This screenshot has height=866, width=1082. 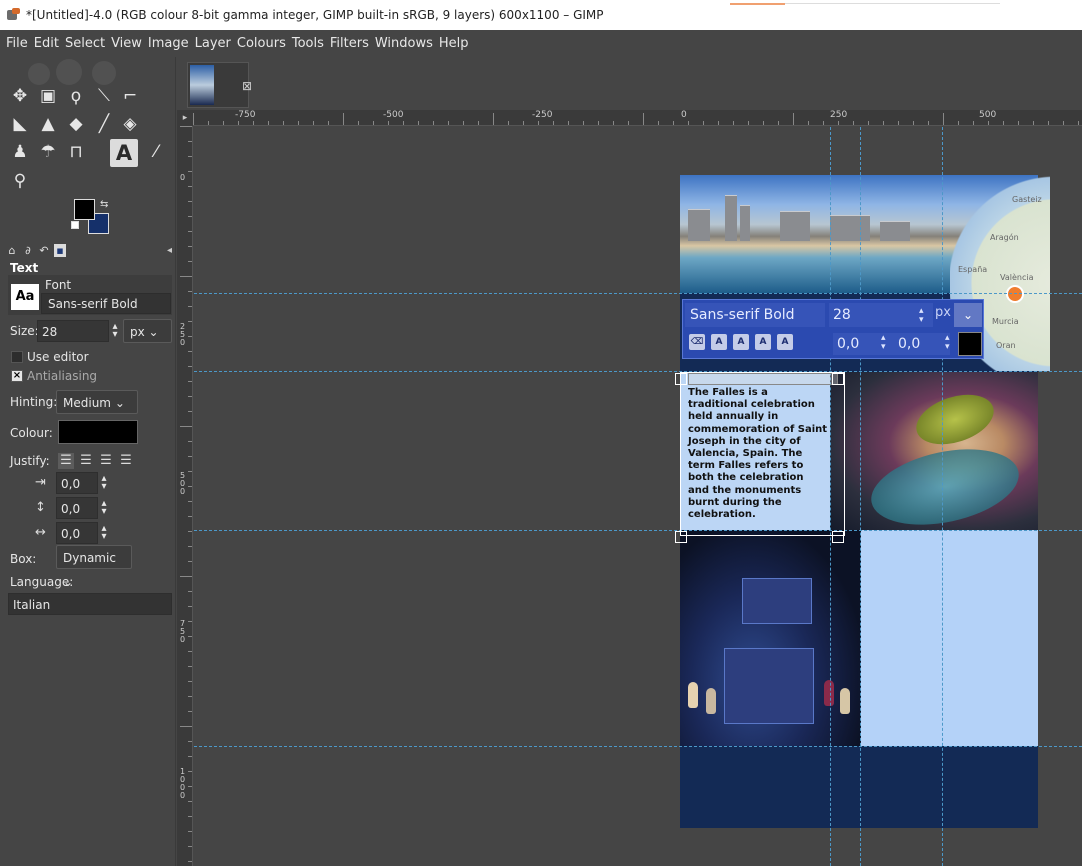 I want to click on italic-icon: A, so click(x=741, y=342).